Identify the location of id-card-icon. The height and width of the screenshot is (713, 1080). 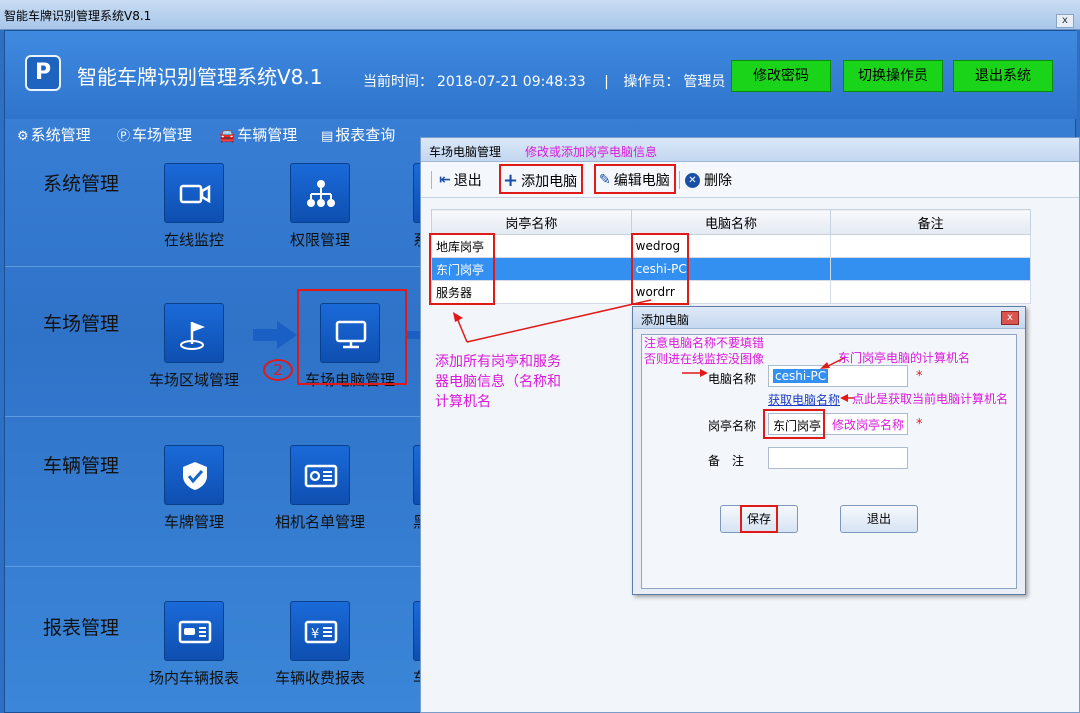
(321, 476).